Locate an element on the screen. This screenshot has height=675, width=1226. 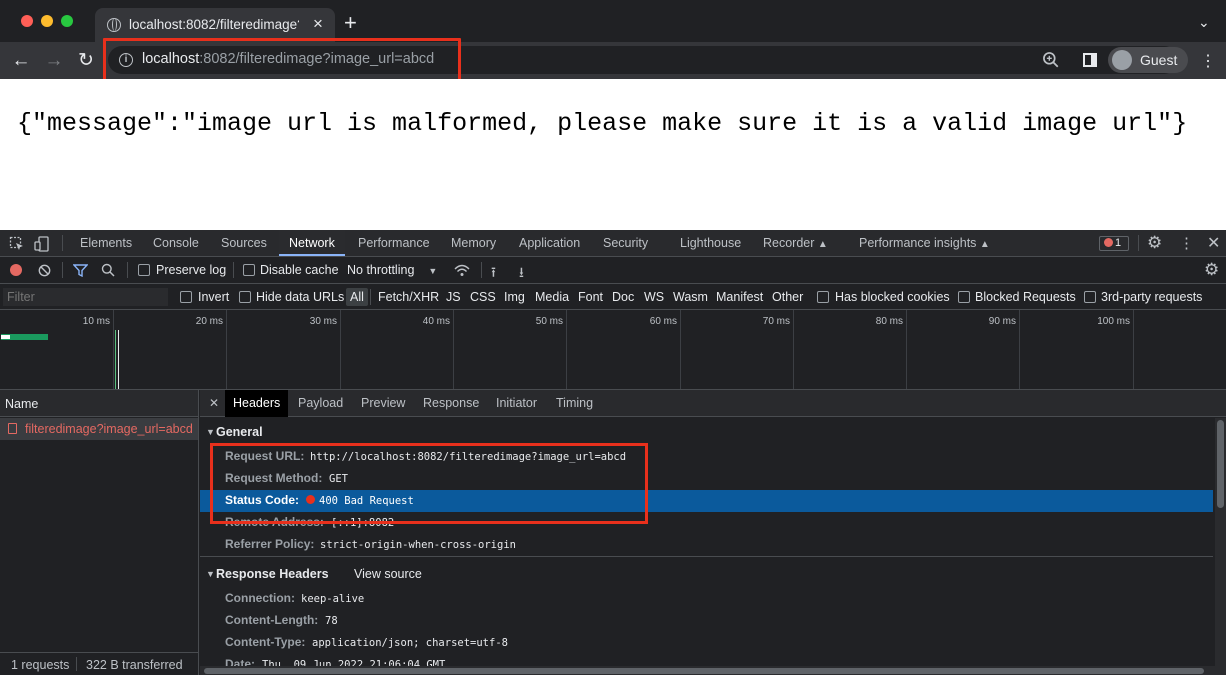
device-toolbar-icon is located at coordinates (42, 244).